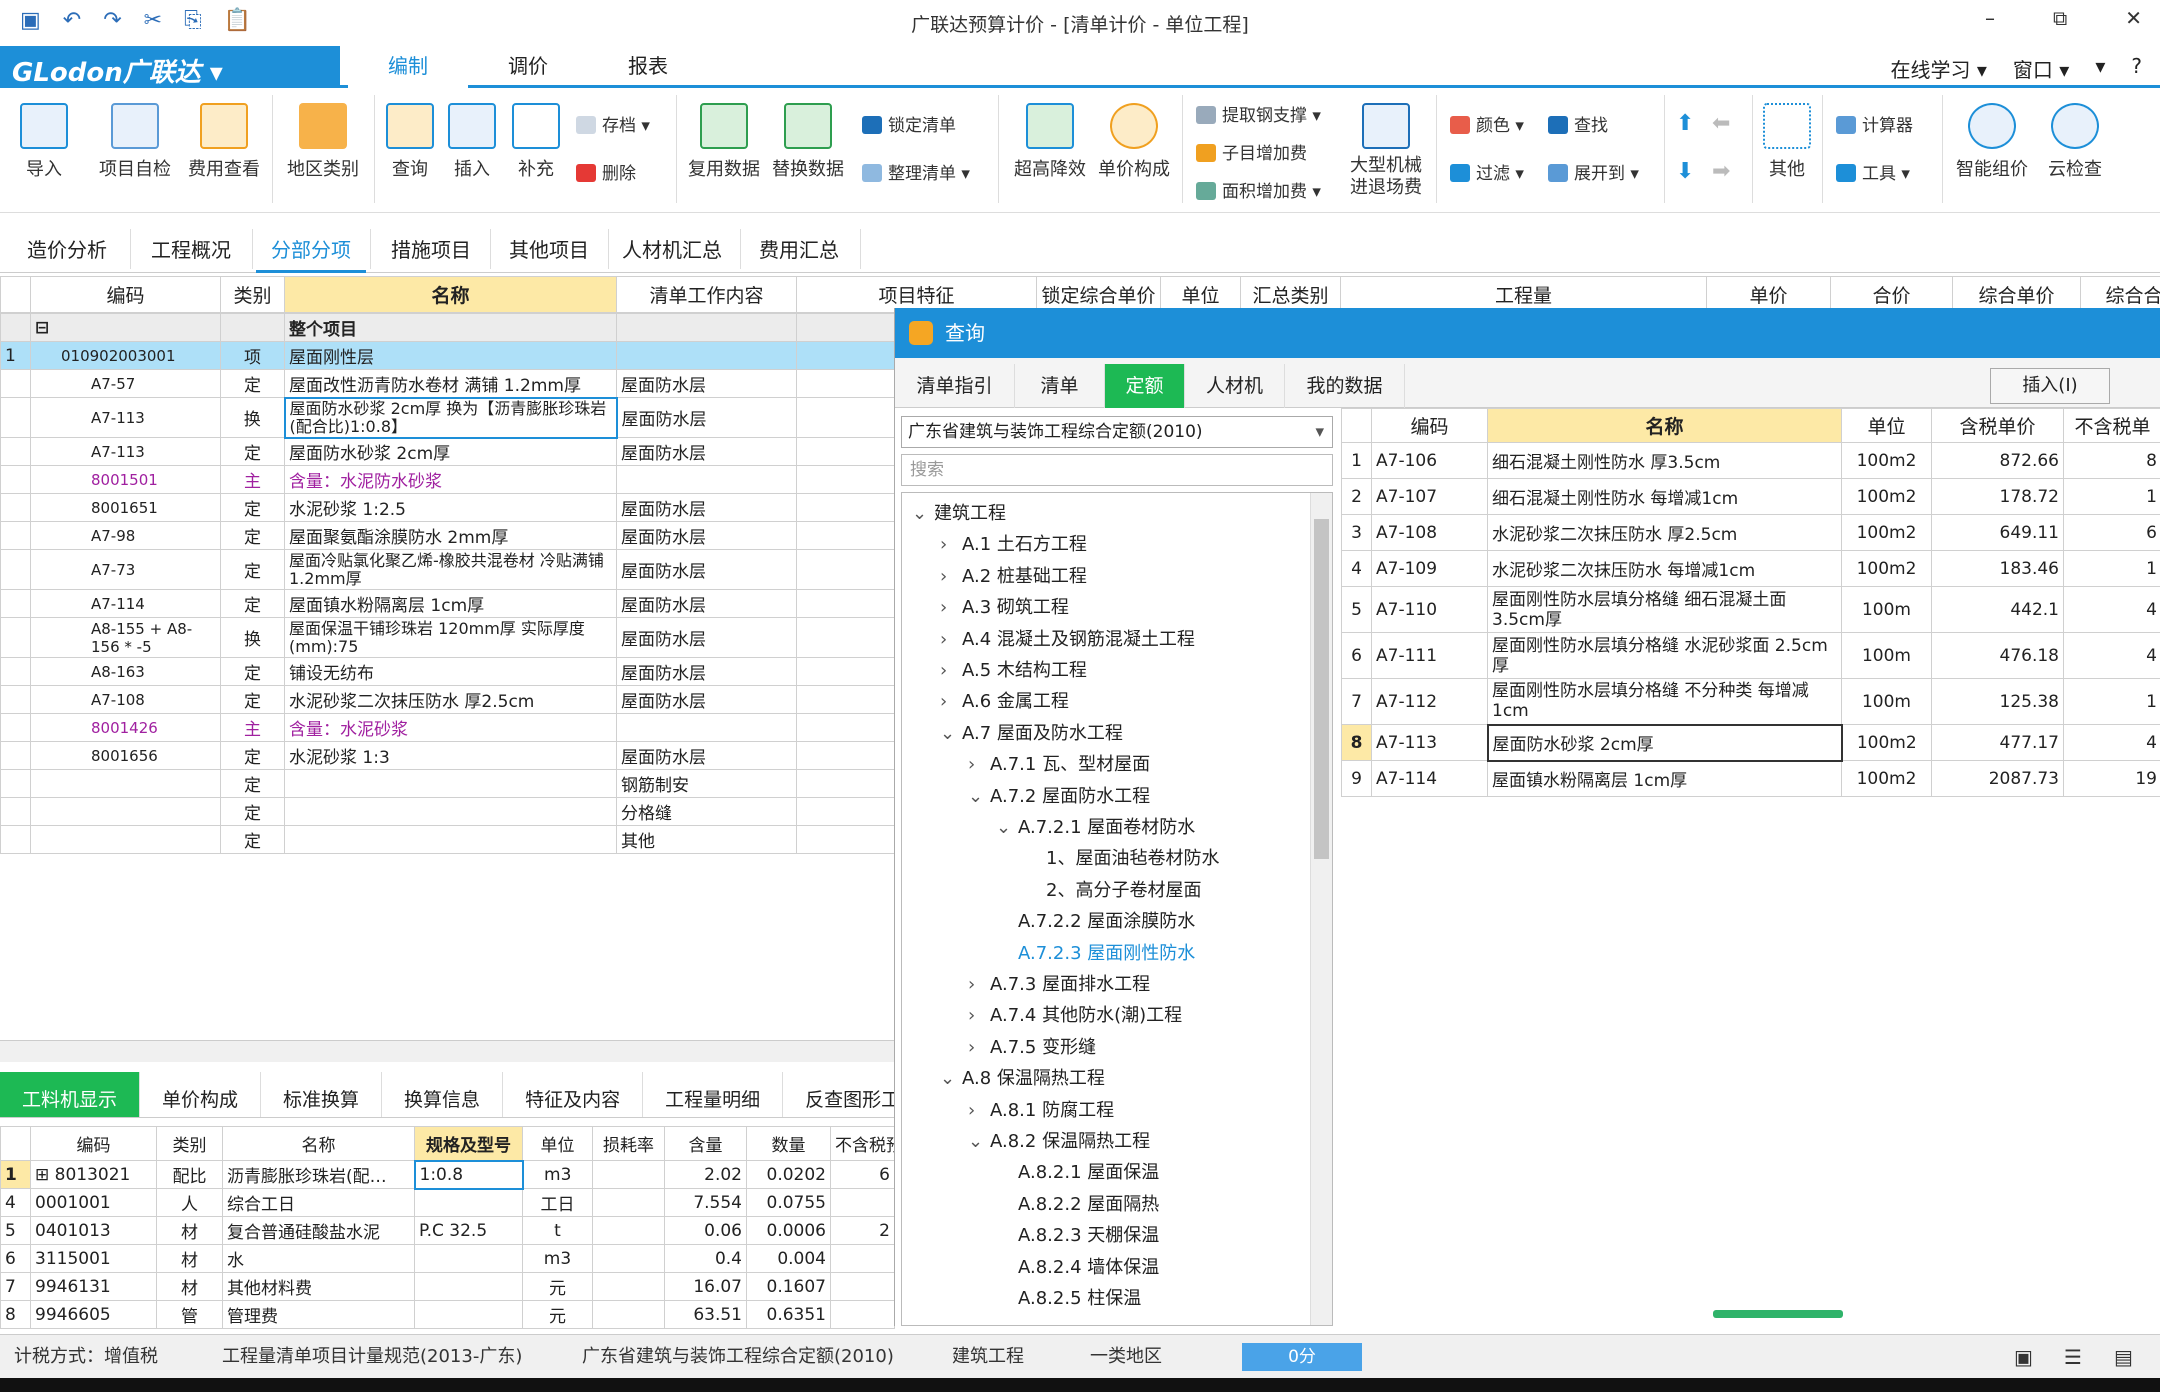  I want to click on tree-node: › A.5 木结构工程, so click(1013, 669).